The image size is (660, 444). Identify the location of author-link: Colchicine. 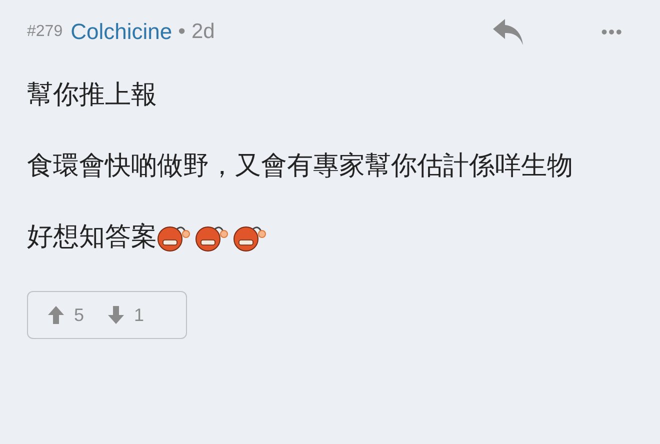
(121, 32).